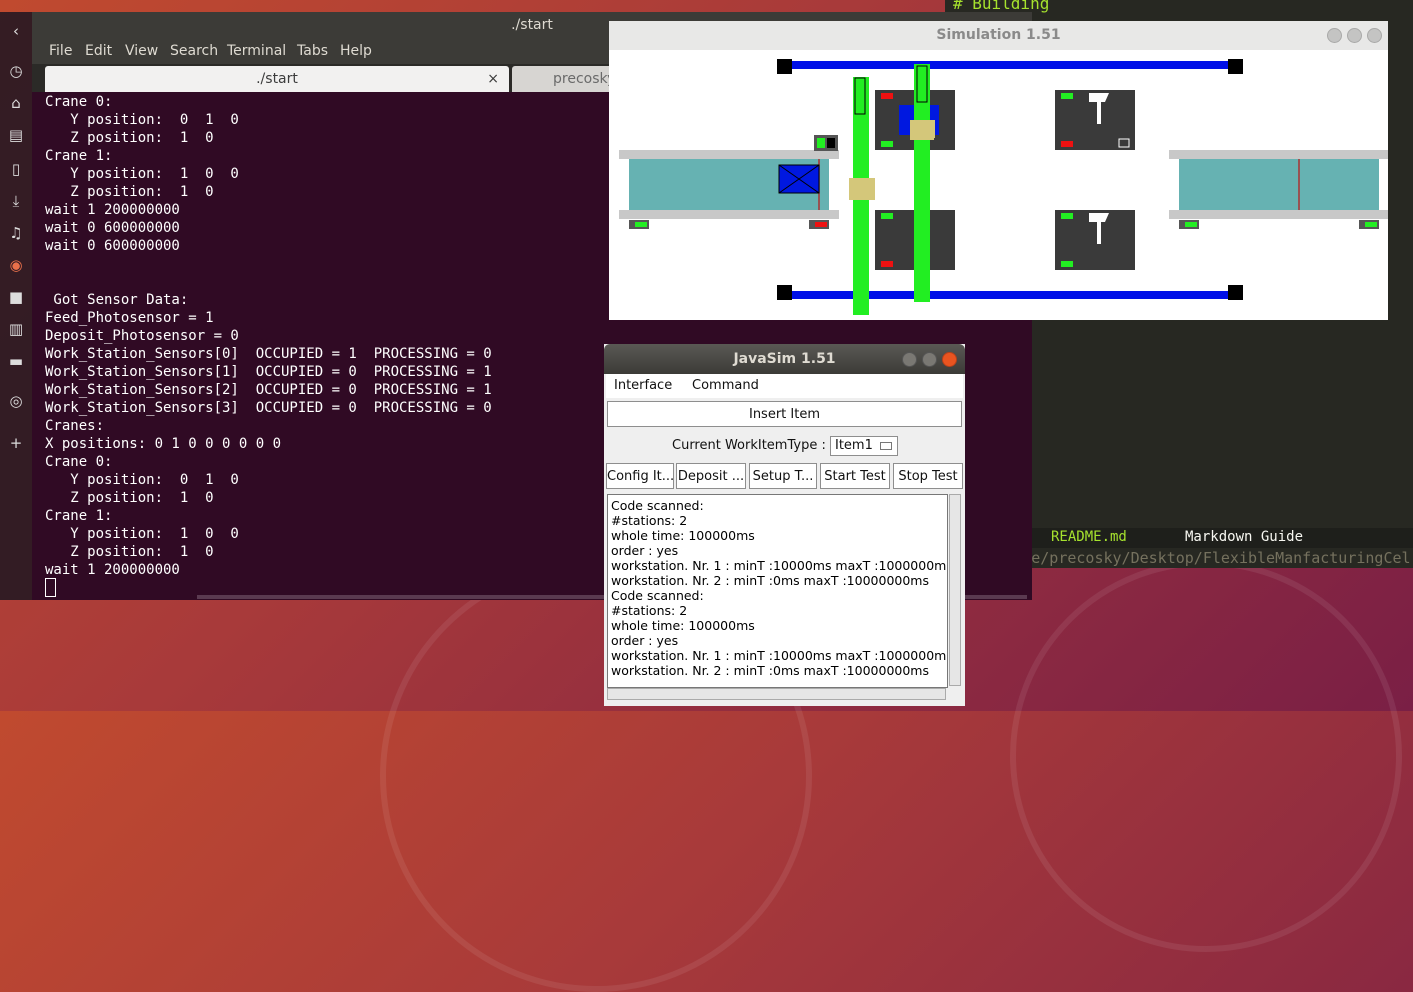  What do you see at coordinates (117, 300) in the screenshot?
I see `terminal-line: Got Sensor Data:` at bounding box center [117, 300].